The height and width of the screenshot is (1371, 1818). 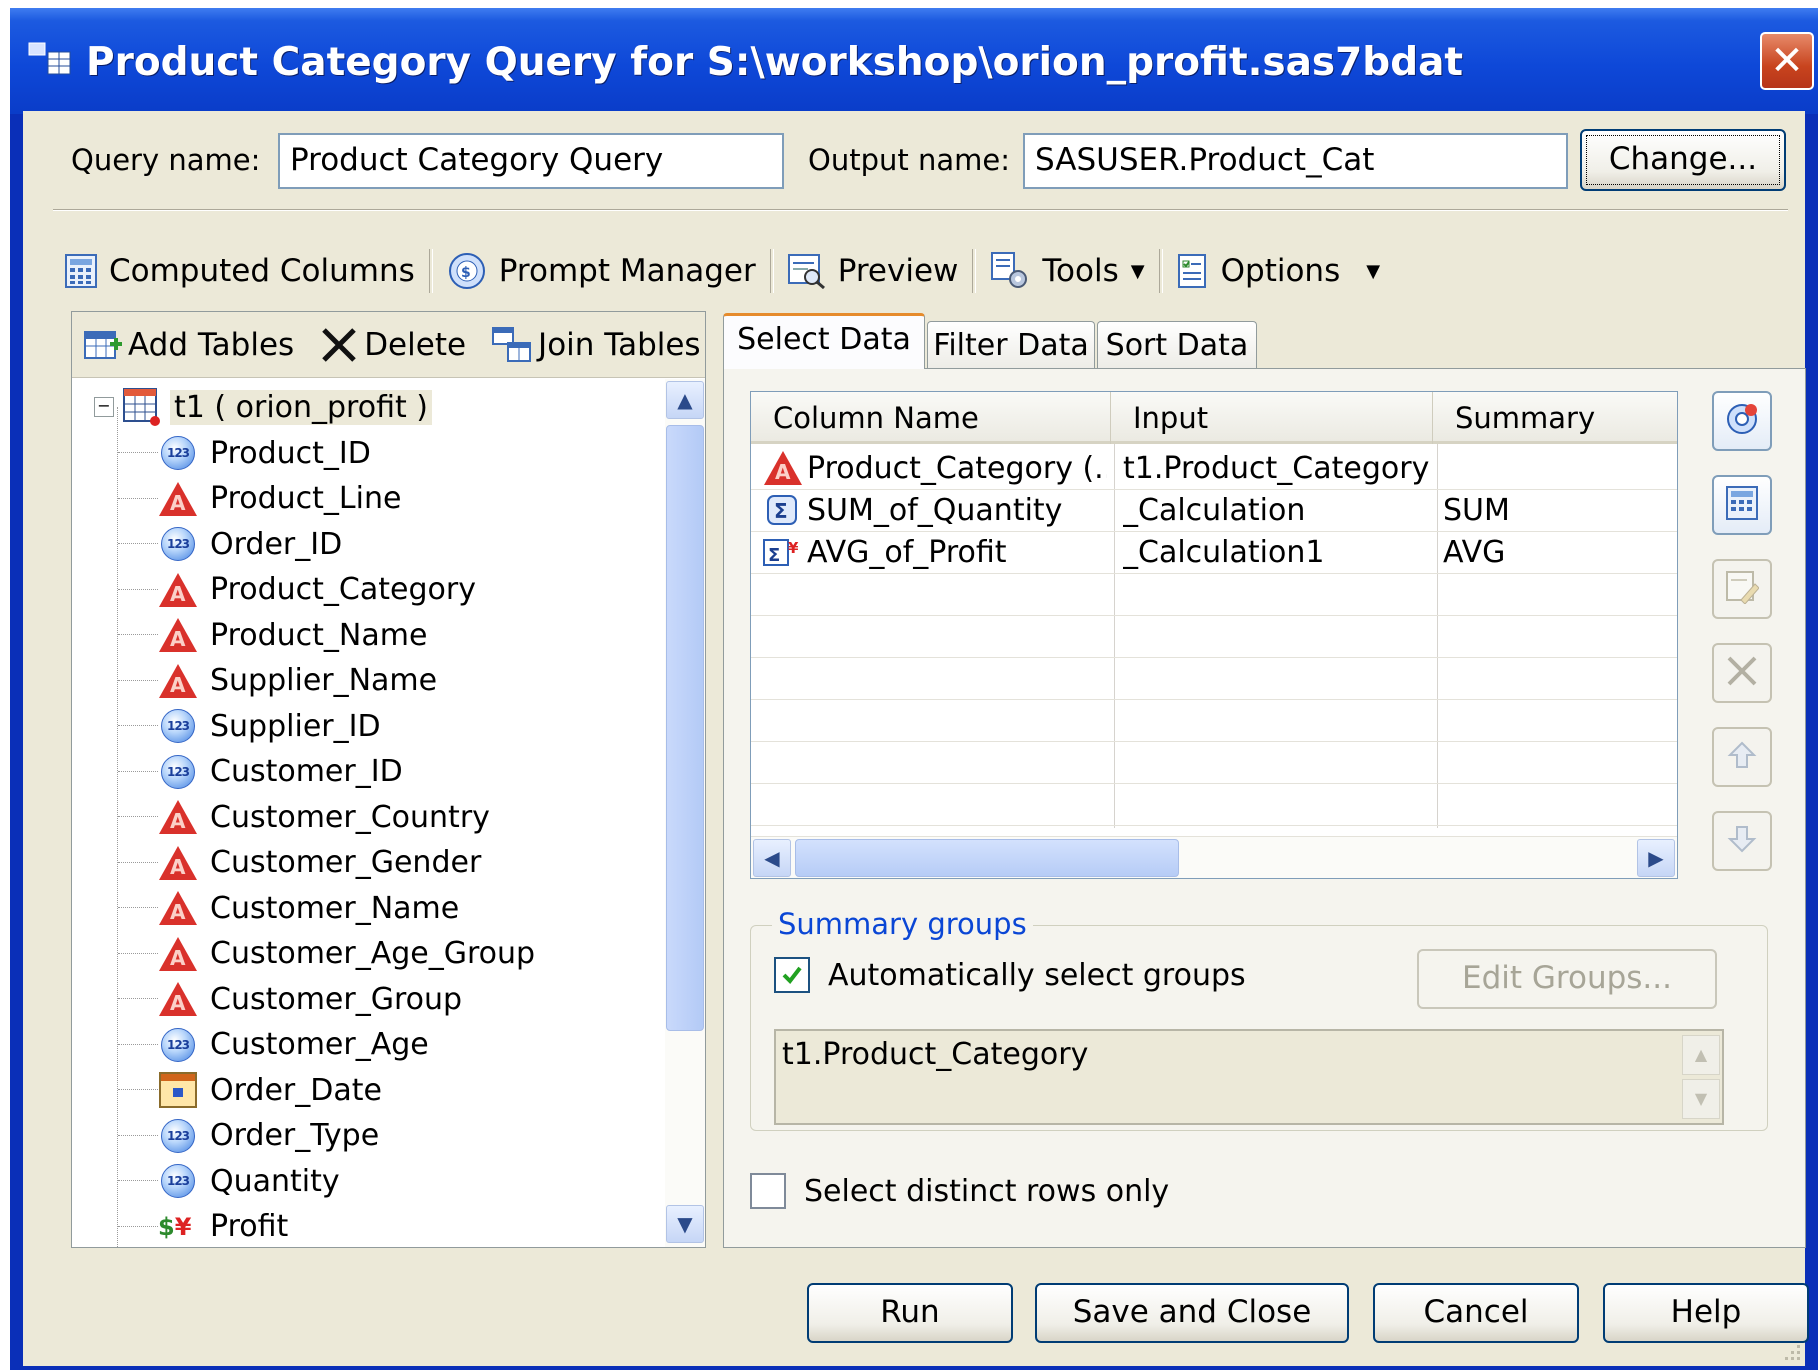 I want to click on date-column-icon, so click(x=178, y=1090).